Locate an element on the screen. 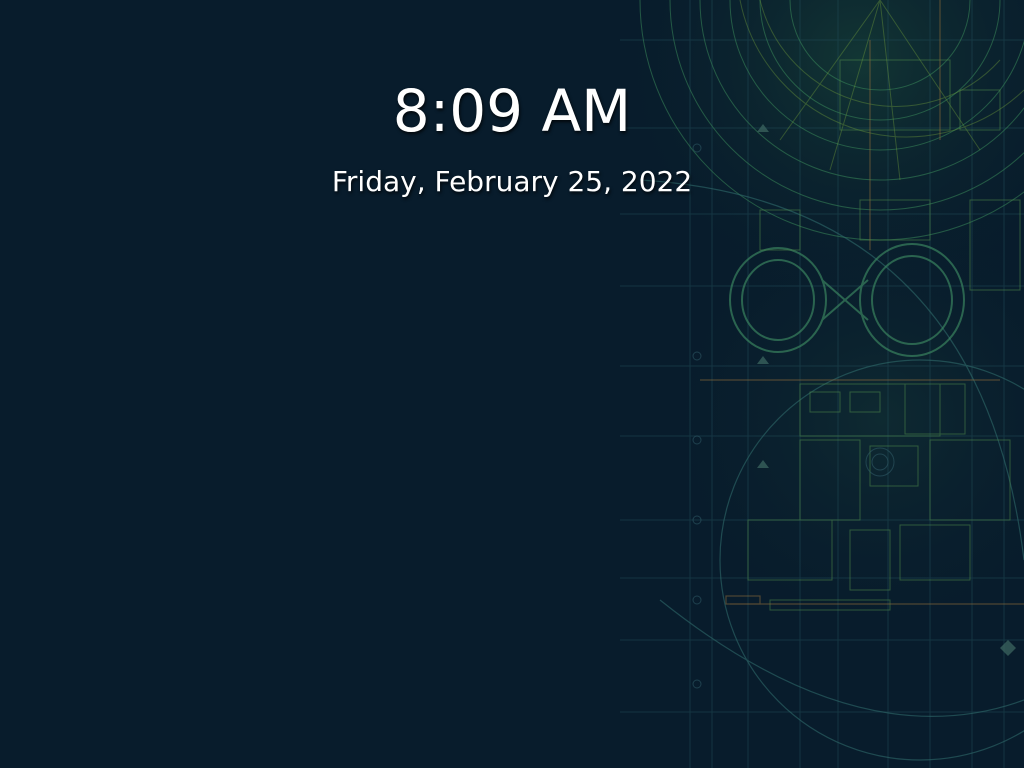 The height and width of the screenshot is (768, 1024). lock-screen-time: 8:09 AM is located at coordinates (512, 111).